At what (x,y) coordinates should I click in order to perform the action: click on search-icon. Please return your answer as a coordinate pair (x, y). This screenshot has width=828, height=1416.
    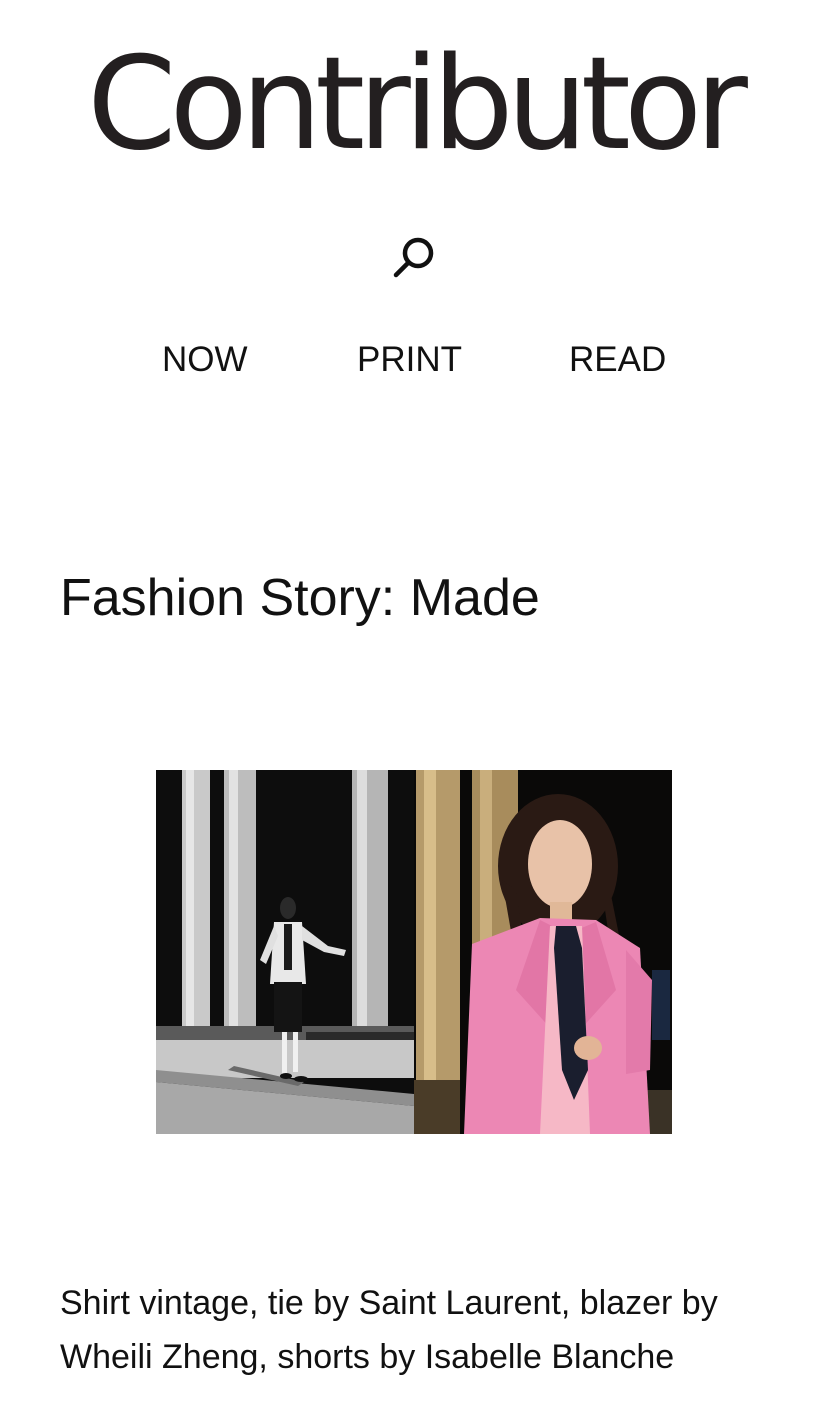
    Looking at the image, I should click on (416, 257).